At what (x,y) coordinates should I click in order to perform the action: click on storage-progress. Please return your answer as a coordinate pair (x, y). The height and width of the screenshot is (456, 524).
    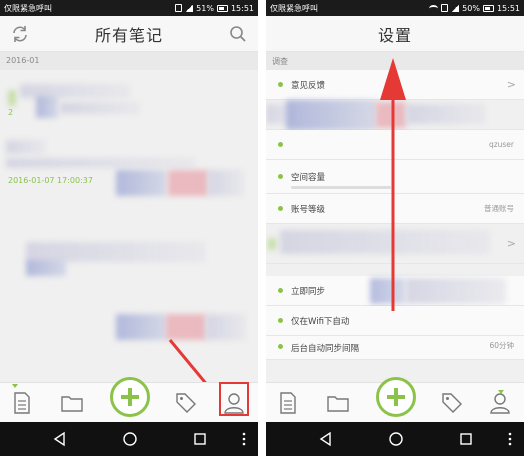
    Looking at the image, I should click on (341, 187).